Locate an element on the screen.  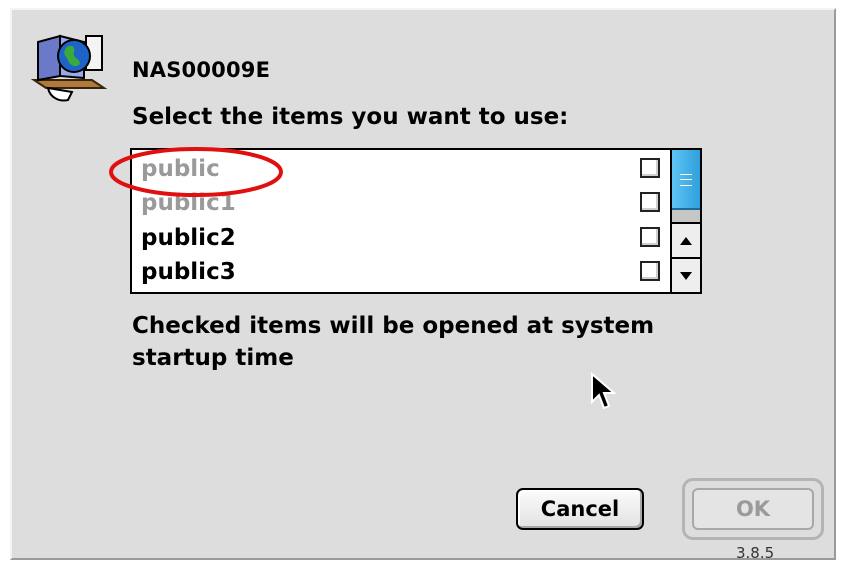
arrow-up-icon is located at coordinates (686, 240).